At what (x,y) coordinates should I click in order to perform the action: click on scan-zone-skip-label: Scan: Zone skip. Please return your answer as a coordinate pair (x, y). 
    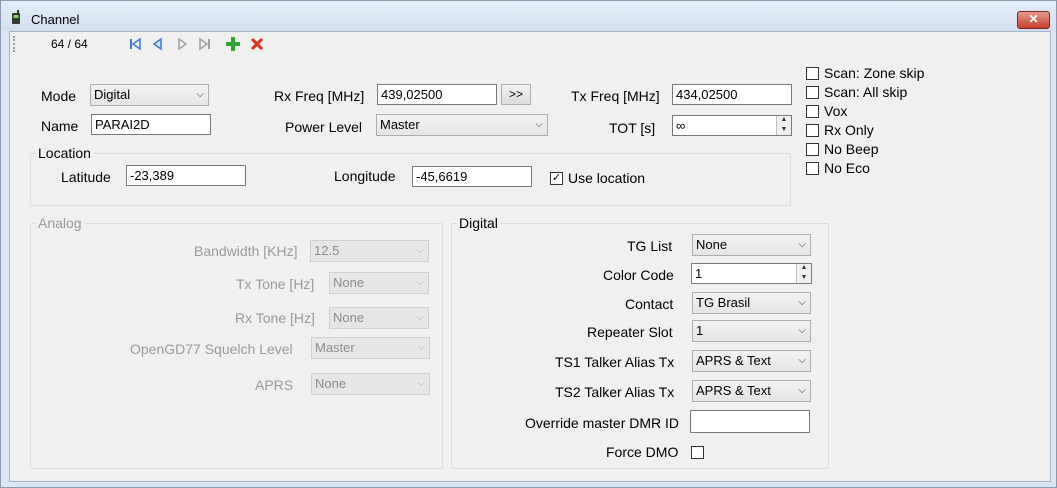
    Looking at the image, I should click on (874, 73).